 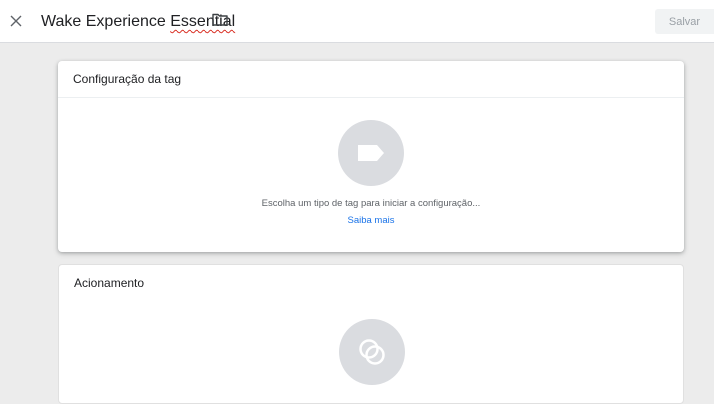 I want to click on tag-icon, so click(x=371, y=153).